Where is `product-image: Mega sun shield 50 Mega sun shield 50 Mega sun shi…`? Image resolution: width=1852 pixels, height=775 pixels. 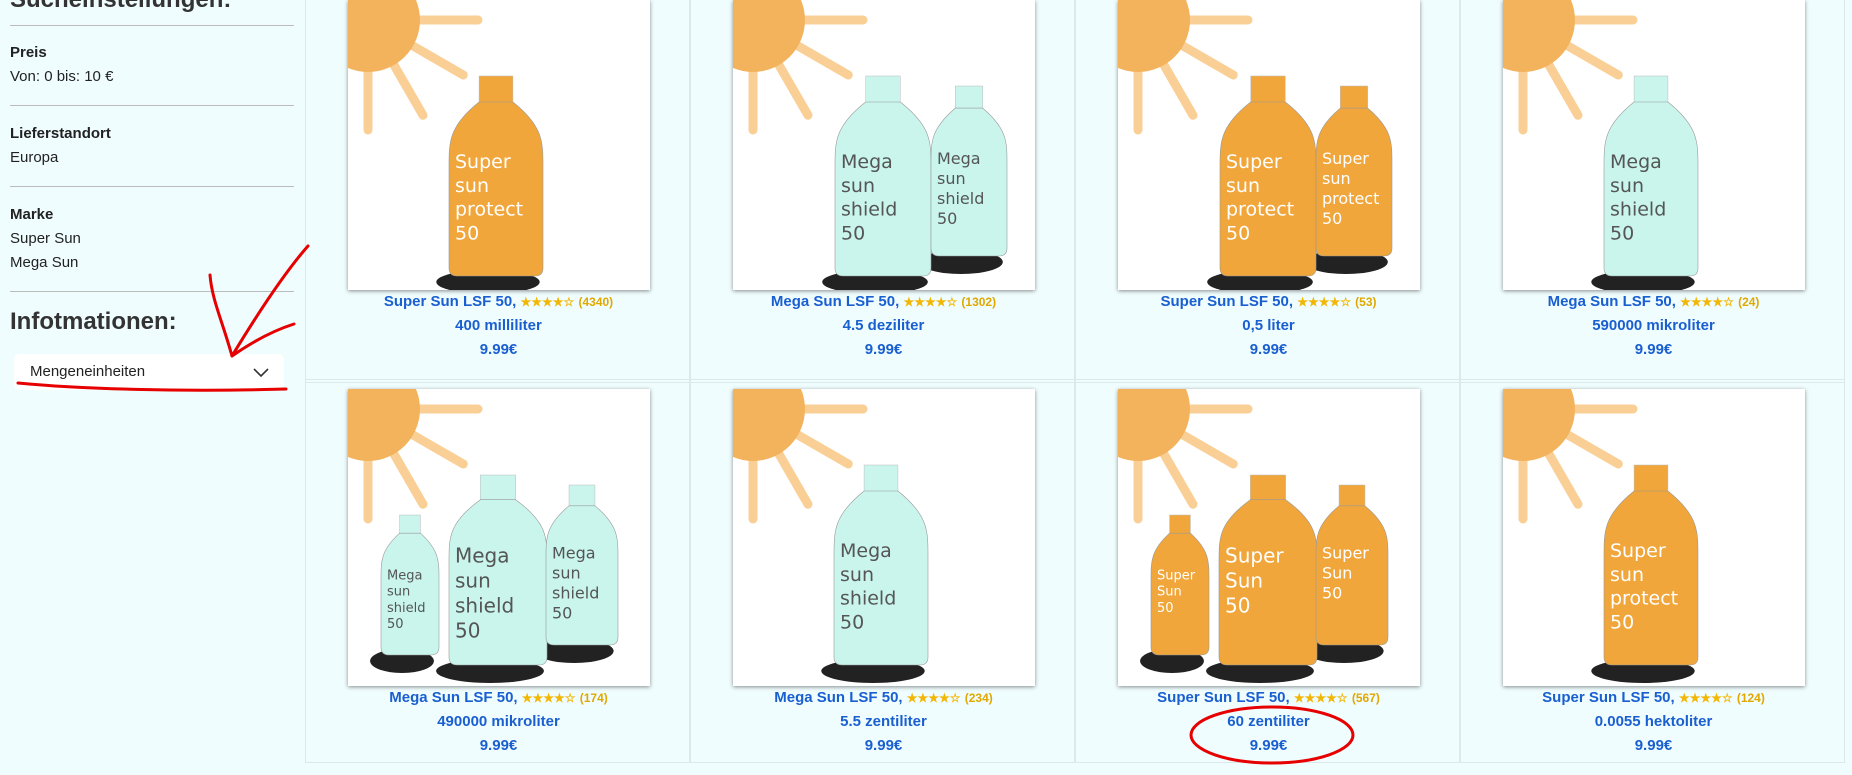 product-image: Mega sun shield 50 Mega sun shield 50 Mega sun shi… is located at coordinates (499, 537).